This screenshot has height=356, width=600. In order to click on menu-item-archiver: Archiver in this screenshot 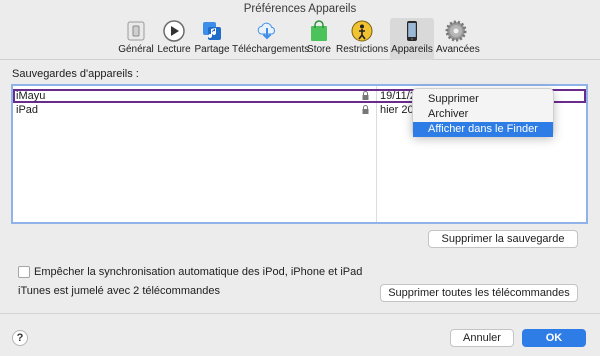, I will do `click(483, 114)`.